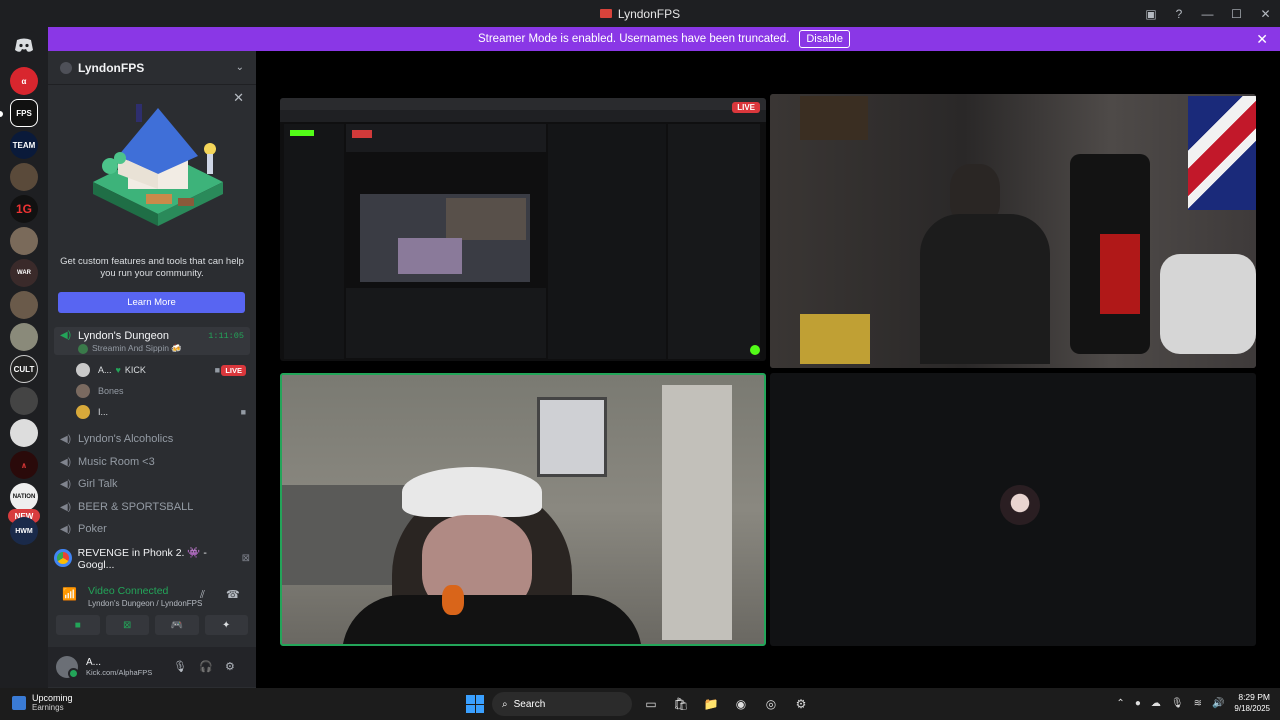 This screenshot has height=720, width=1280. Describe the element at coordinates (24, 145) in the screenshot. I see `server-team-icon: TEAM` at that location.